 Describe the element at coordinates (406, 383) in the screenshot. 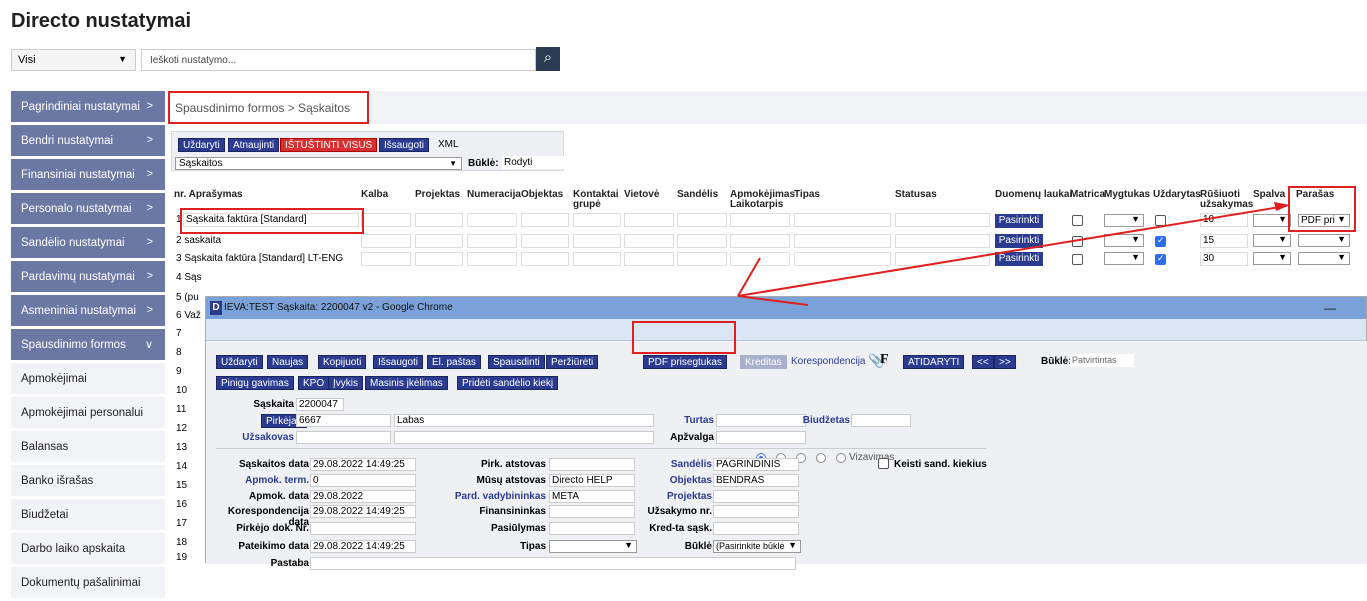

I see `bulk-upload-button: Masinis įkėlimas` at that location.